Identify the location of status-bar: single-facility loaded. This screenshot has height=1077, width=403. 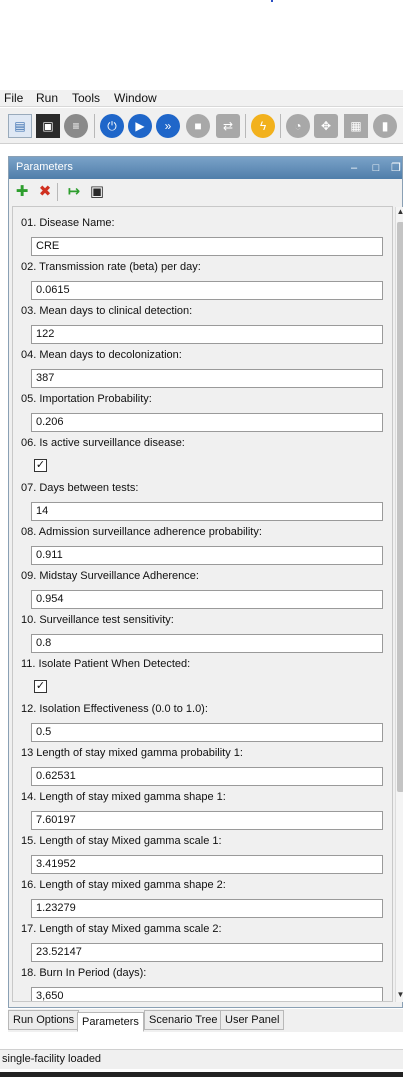
(201, 1059).